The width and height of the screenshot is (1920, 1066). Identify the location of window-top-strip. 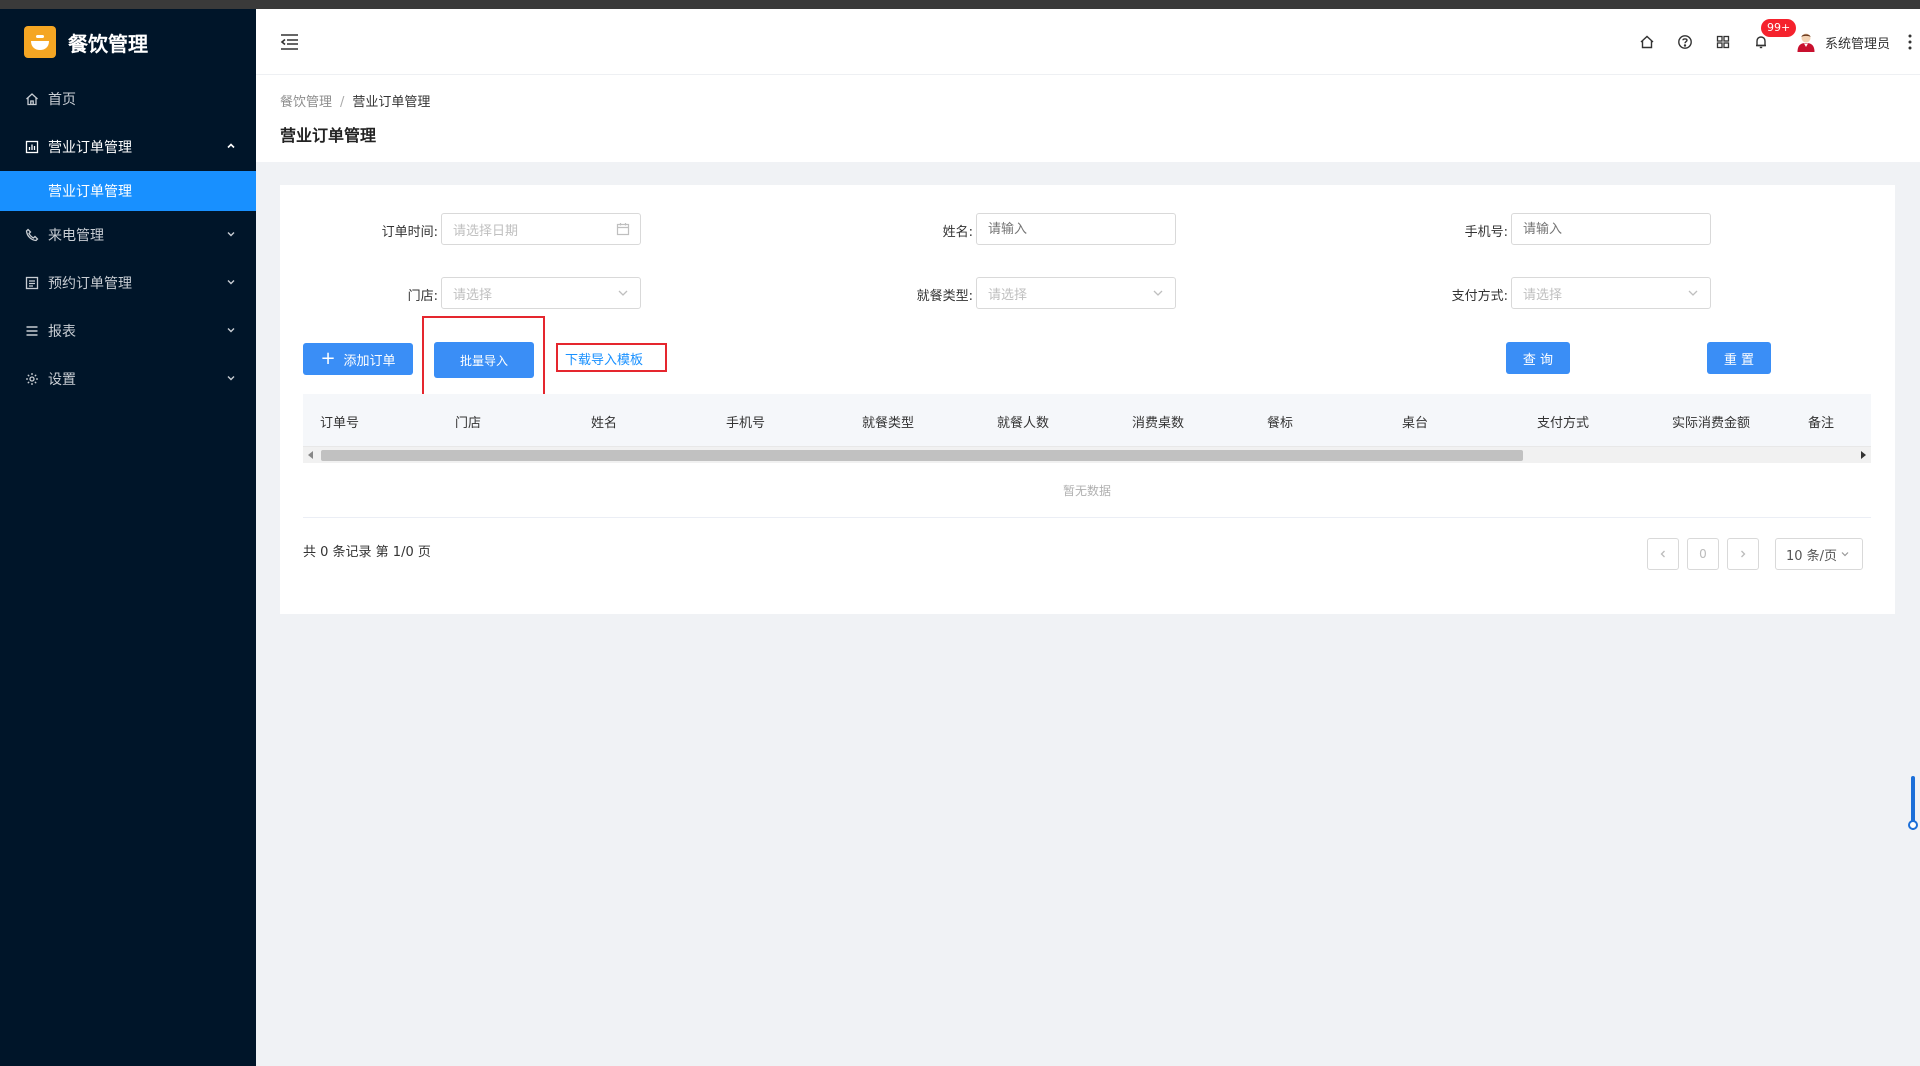
(960, 4).